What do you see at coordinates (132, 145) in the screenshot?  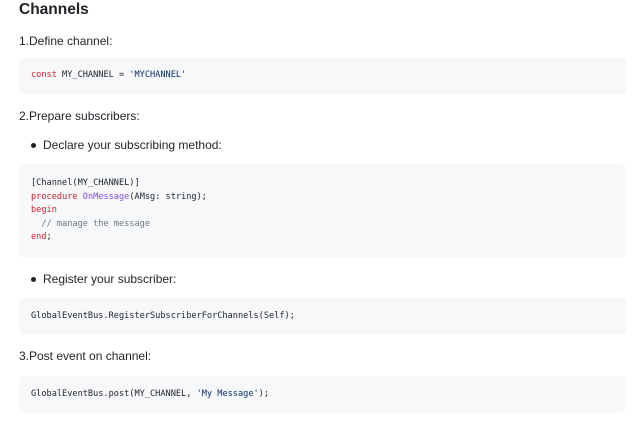 I see `bullet-label: Declare your subscribing method:` at bounding box center [132, 145].